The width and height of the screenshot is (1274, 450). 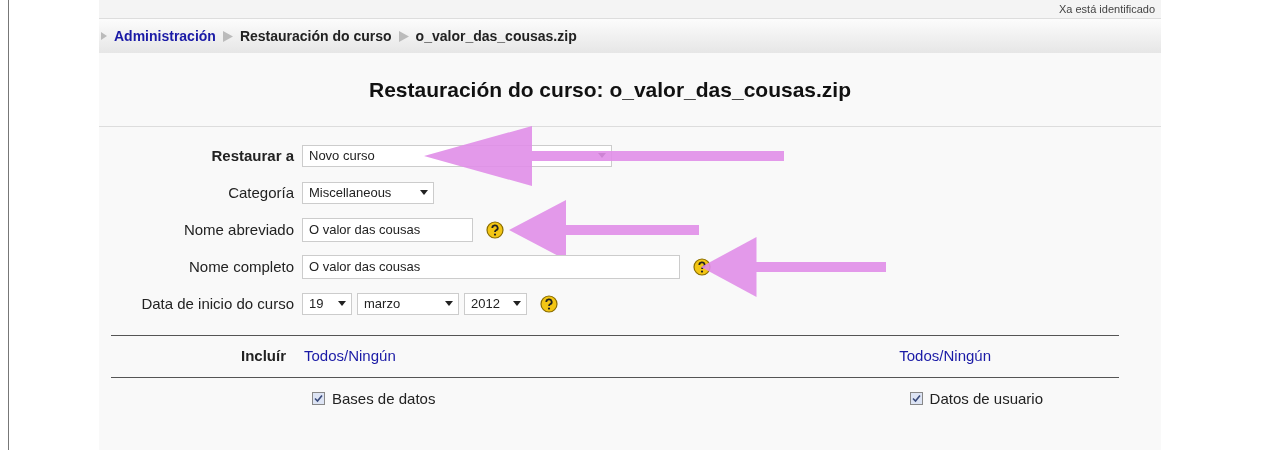 What do you see at coordinates (496, 36) in the screenshot?
I see `breadcrumb-item: o_valor_das_cousas.zip` at bounding box center [496, 36].